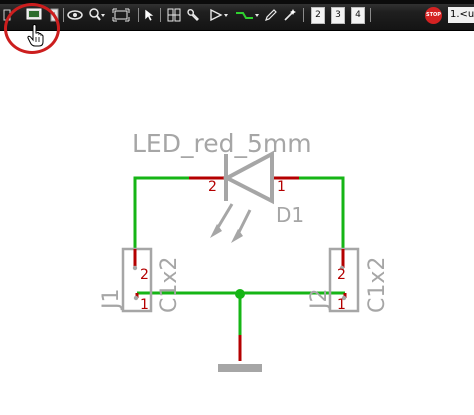  What do you see at coordinates (75, 15) in the screenshot?
I see `eye-icon` at bounding box center [75, 15].